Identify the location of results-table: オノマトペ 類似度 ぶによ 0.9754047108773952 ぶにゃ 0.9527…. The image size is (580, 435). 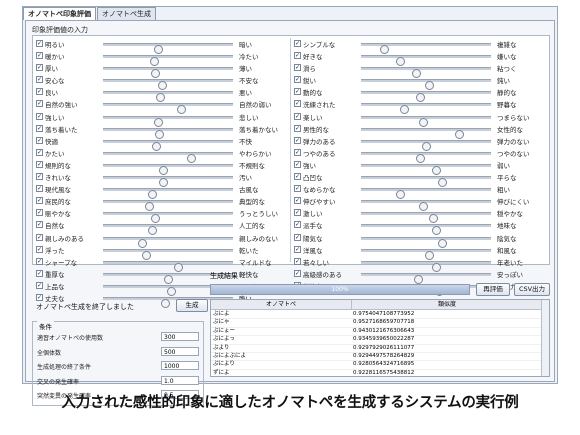
(380, 338).